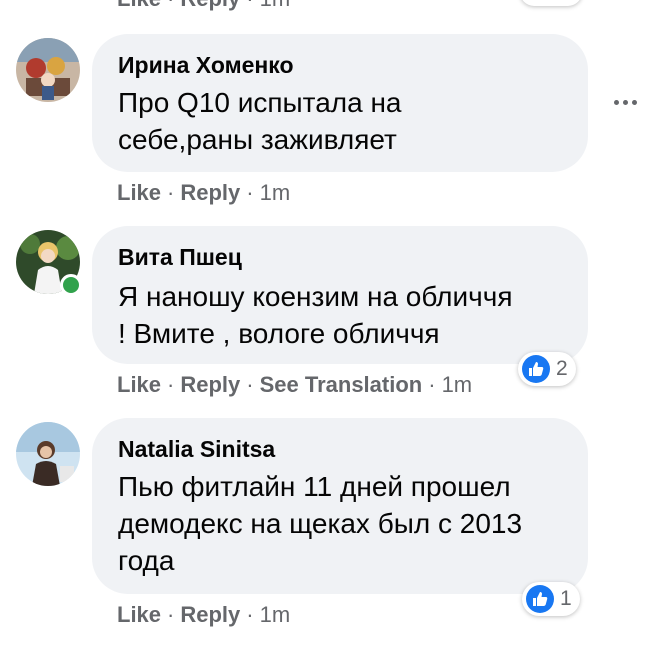 This screenshot has height=656, width=666. I want to click on reaction-count: 1, so click(566, 598).